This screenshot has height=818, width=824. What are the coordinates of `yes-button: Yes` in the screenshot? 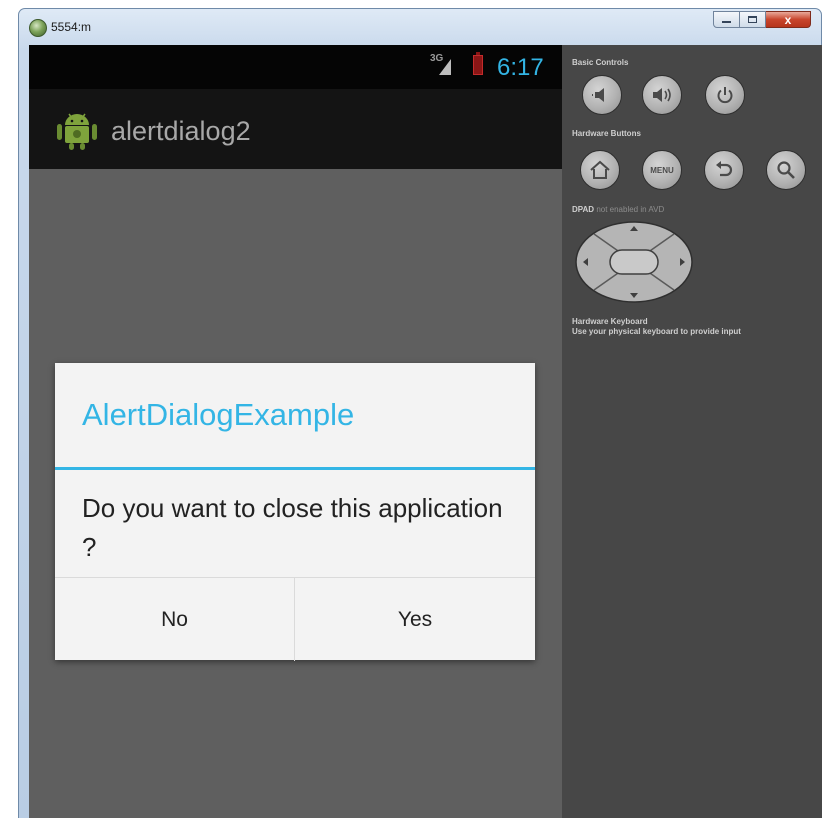 It's located at (415, 619).